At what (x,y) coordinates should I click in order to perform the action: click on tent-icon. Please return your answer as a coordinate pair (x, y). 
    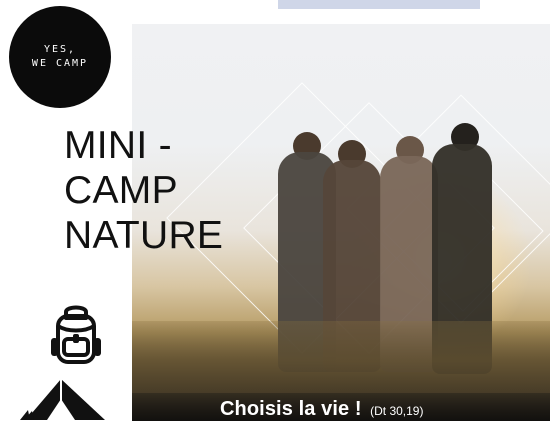
    Looking at the image, I should click on (62, 399).